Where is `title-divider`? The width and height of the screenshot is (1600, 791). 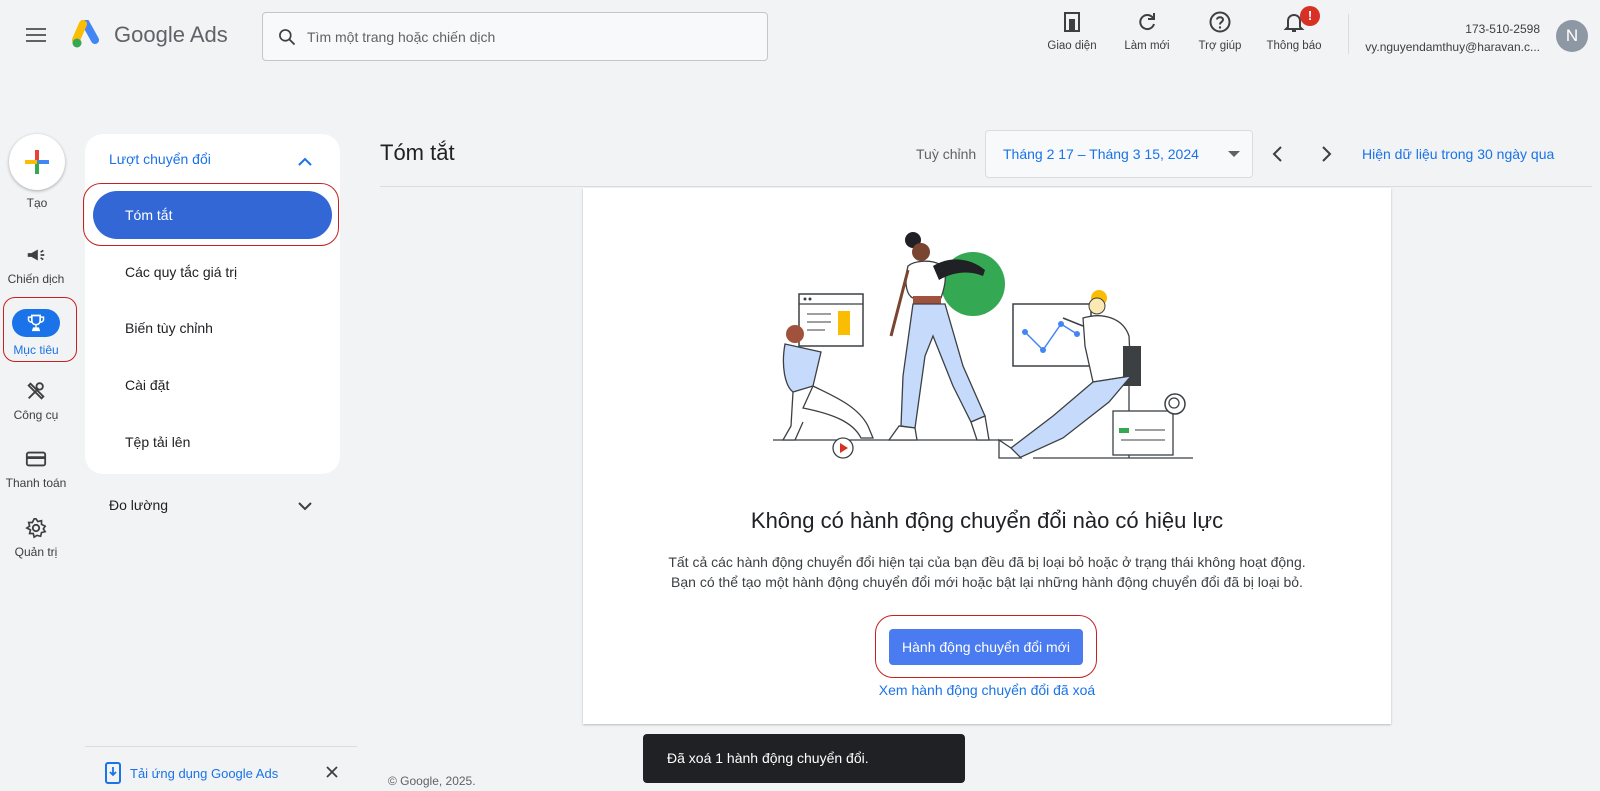
title-divider is located at coordinates (986, 186).